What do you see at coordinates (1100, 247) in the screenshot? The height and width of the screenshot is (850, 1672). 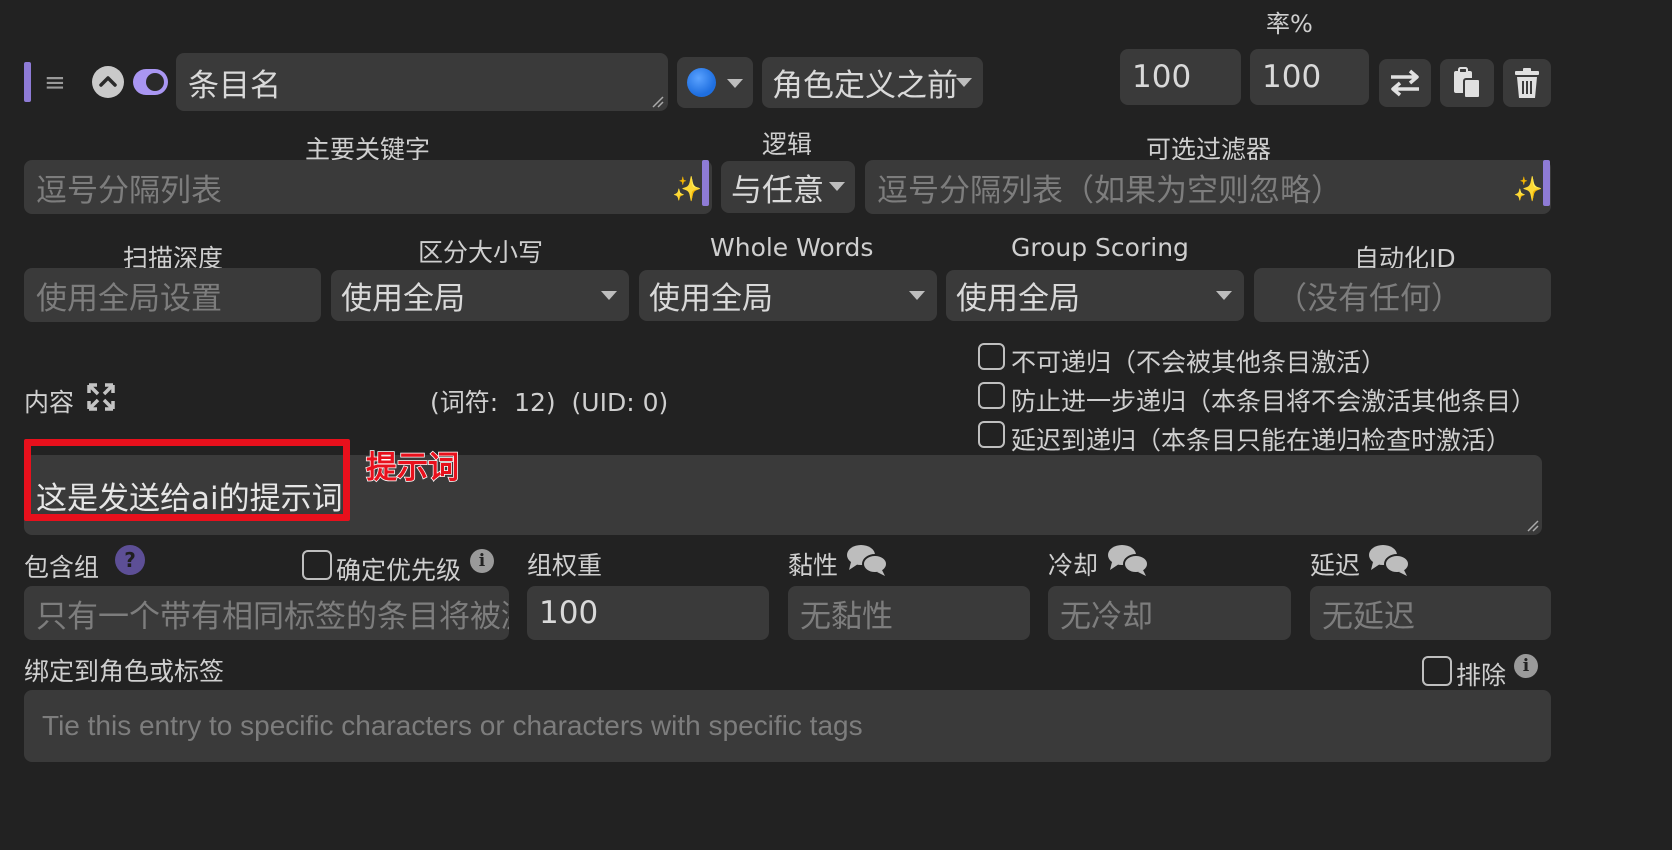 I see `group-scoring-label: Group Scoring` at bounding box center [1100, 247].